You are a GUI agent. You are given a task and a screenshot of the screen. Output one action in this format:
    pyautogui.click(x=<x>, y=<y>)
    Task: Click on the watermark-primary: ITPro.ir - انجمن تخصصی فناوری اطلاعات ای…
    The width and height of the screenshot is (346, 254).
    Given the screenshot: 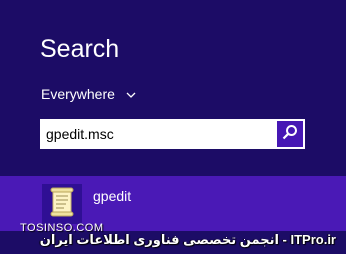 What is the action you would take?
    pyautogui.click(x=187, y=239)
    